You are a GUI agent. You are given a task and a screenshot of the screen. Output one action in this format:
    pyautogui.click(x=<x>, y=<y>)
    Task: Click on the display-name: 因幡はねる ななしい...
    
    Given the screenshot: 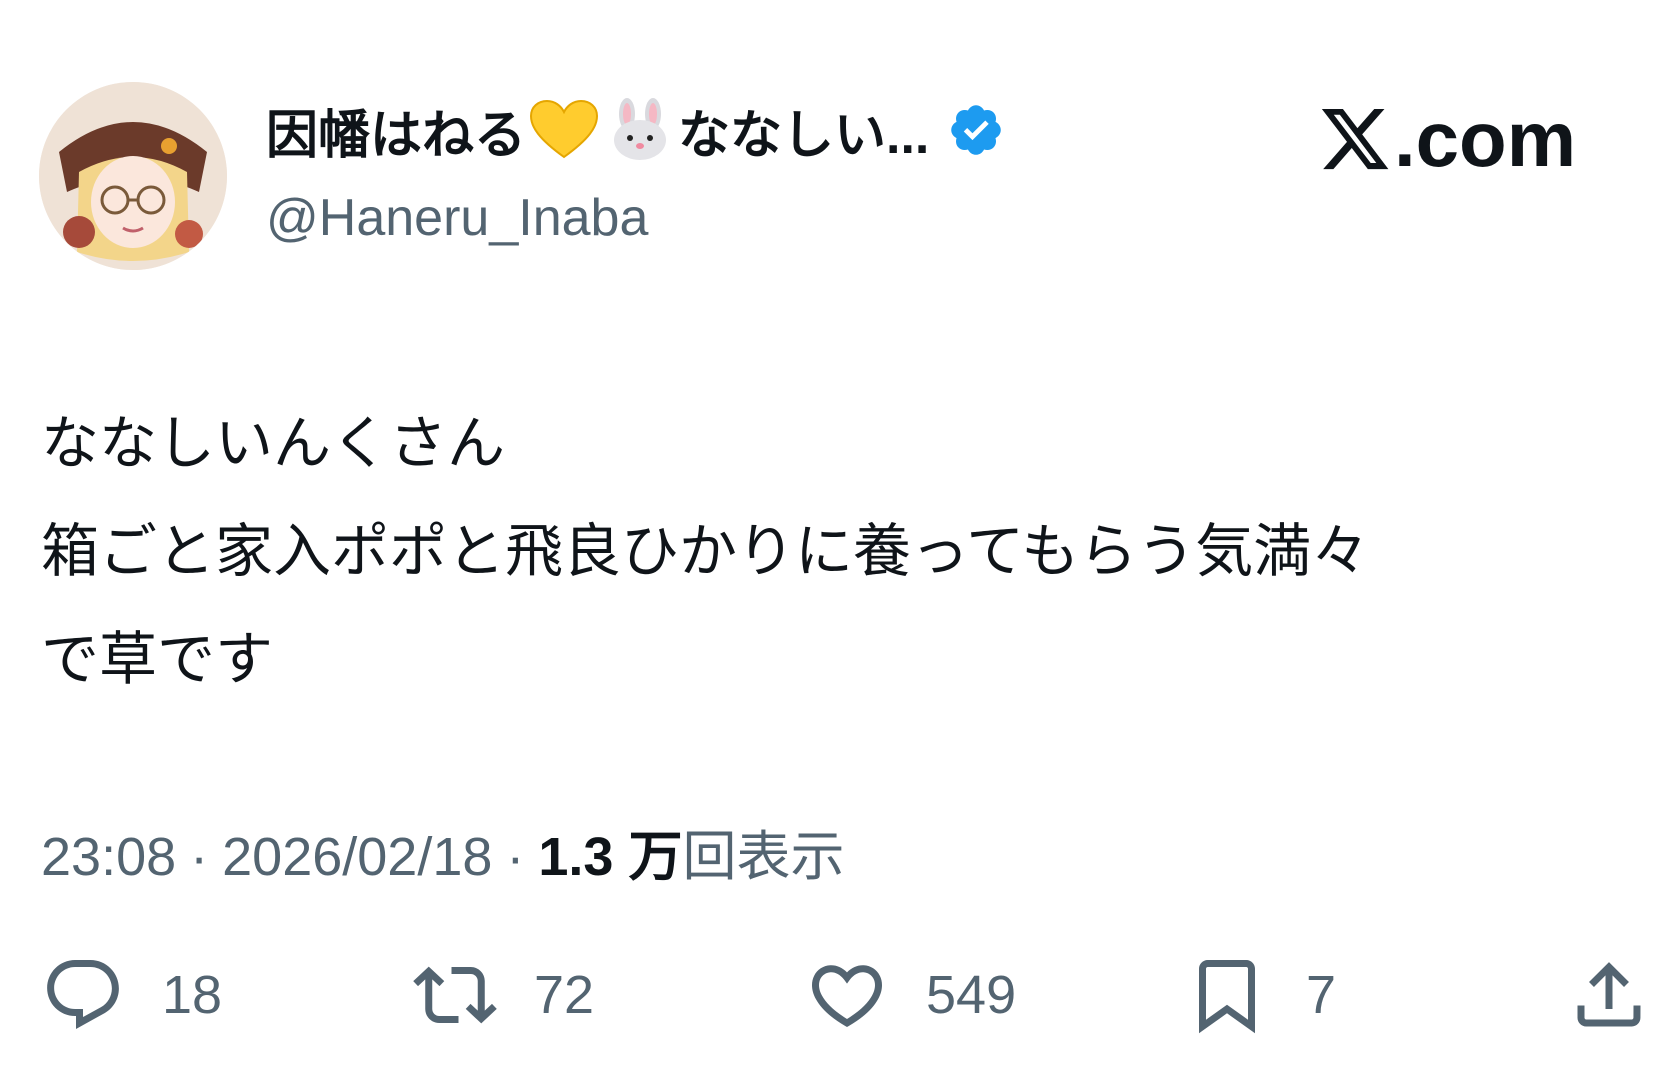 What is the action you would take?
    pyautogui.click(x=635, y=131)
    